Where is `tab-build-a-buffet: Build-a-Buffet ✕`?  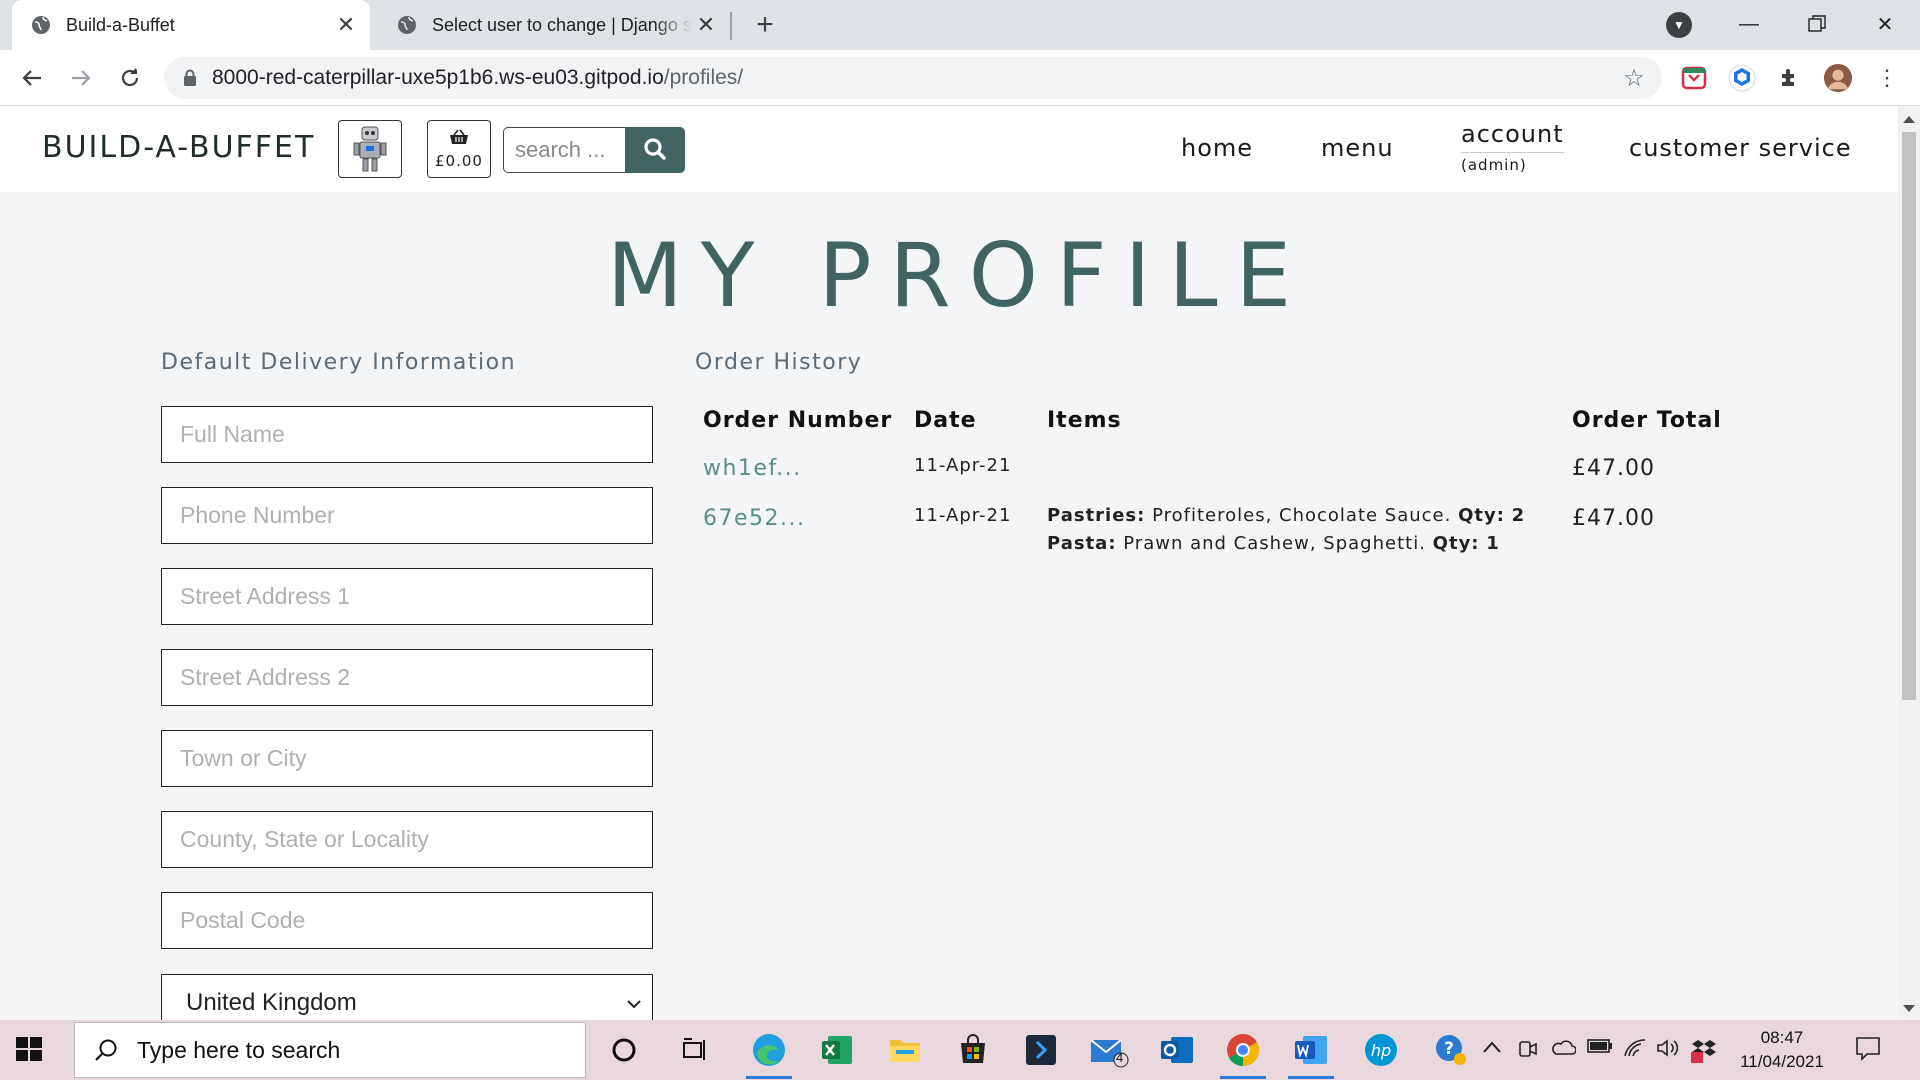
tab-build-a-buffet: Build-a-Buffet ✕ is located at coordinates (191, 25).